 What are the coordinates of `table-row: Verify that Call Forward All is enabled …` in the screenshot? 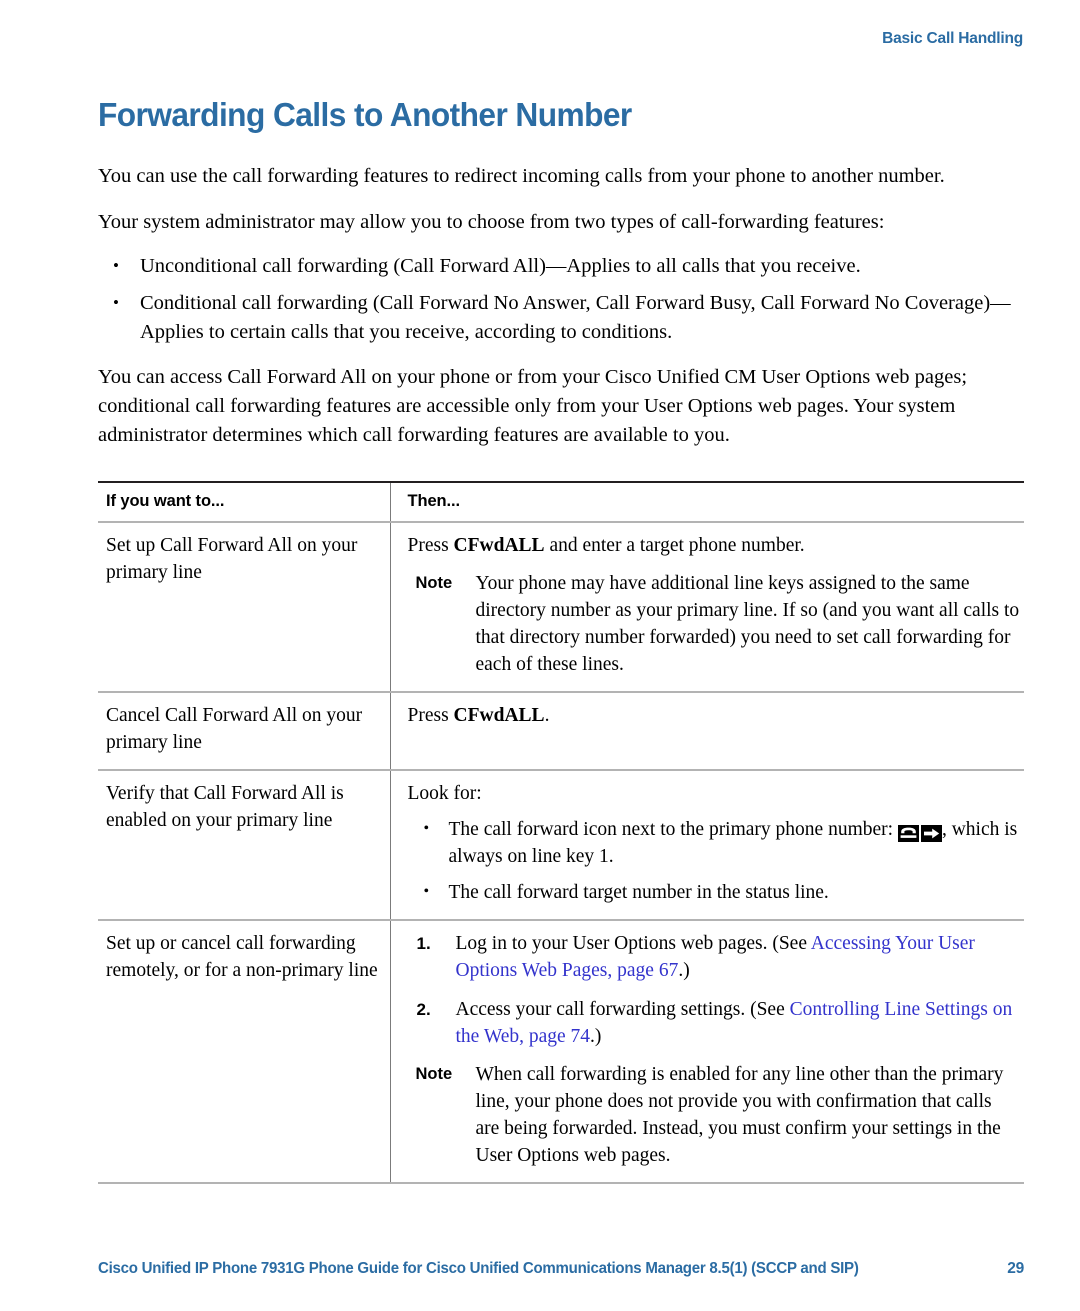 It's located at (561, 845).